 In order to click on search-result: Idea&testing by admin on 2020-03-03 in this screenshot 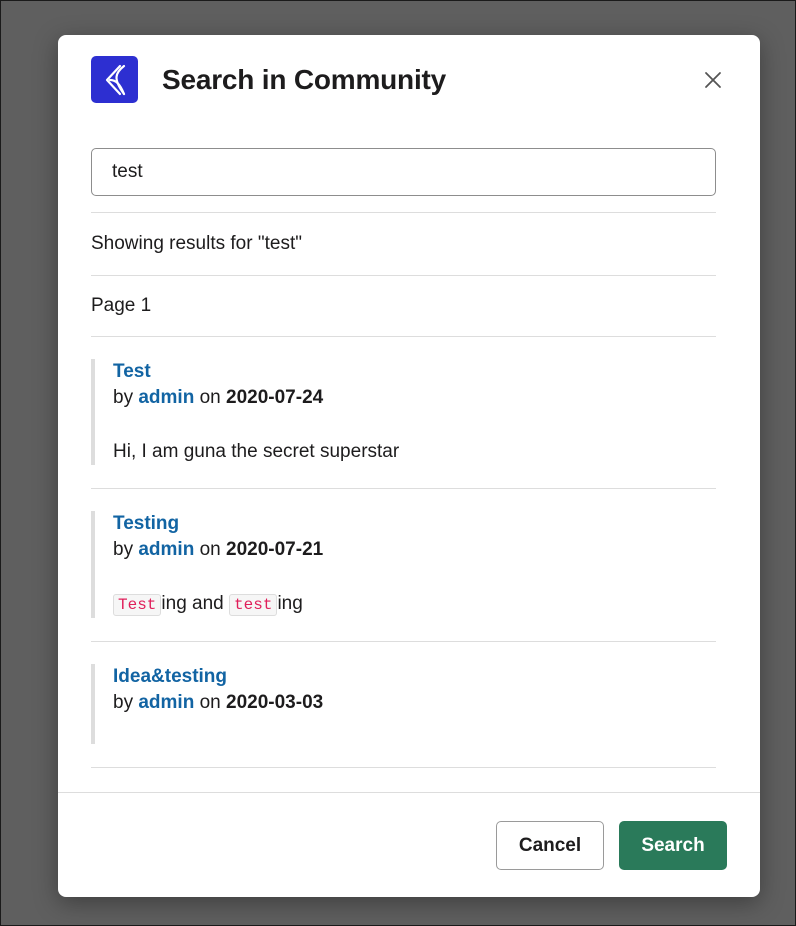, I will do `click(403, 704)`.